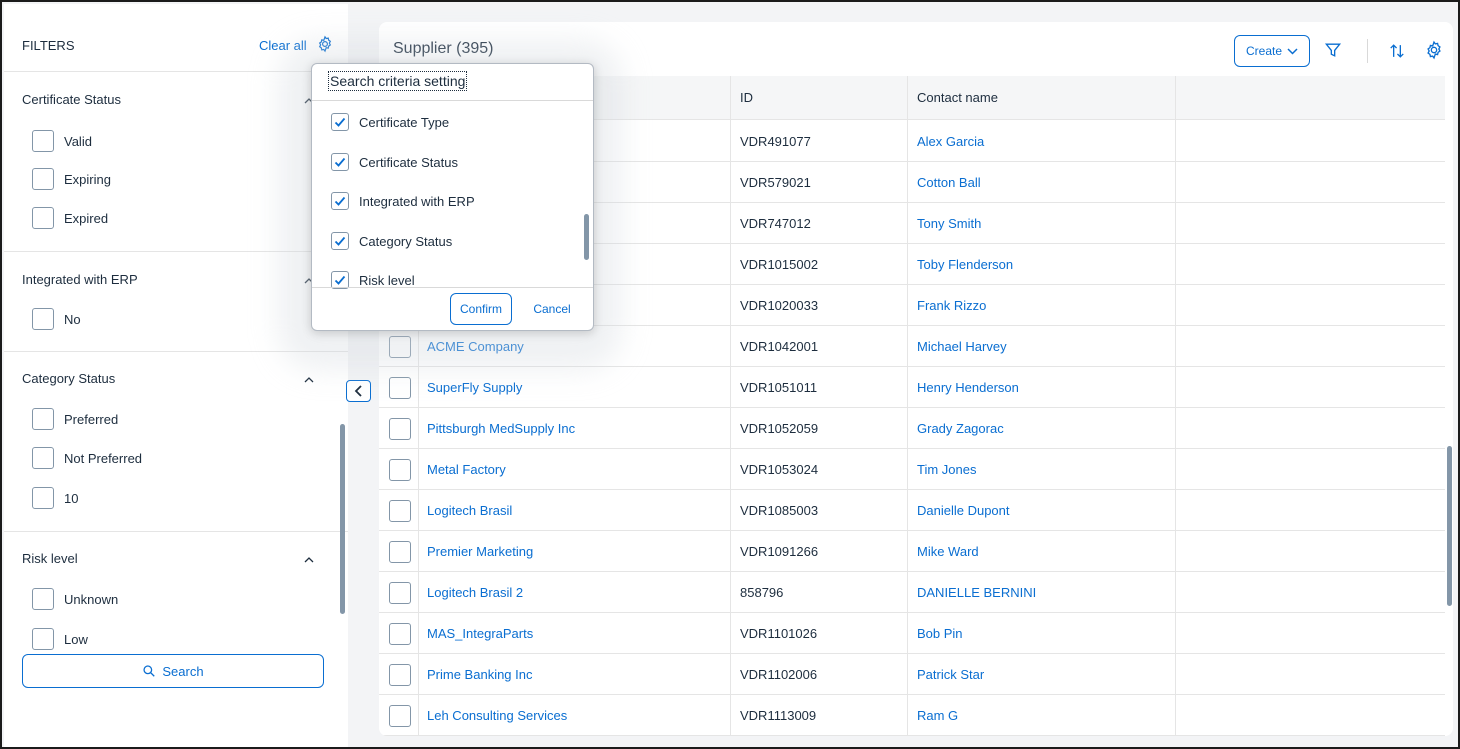  Describe the element at coordinates (1434, 50) in the screenshot. I see `gear-icon` at that location.